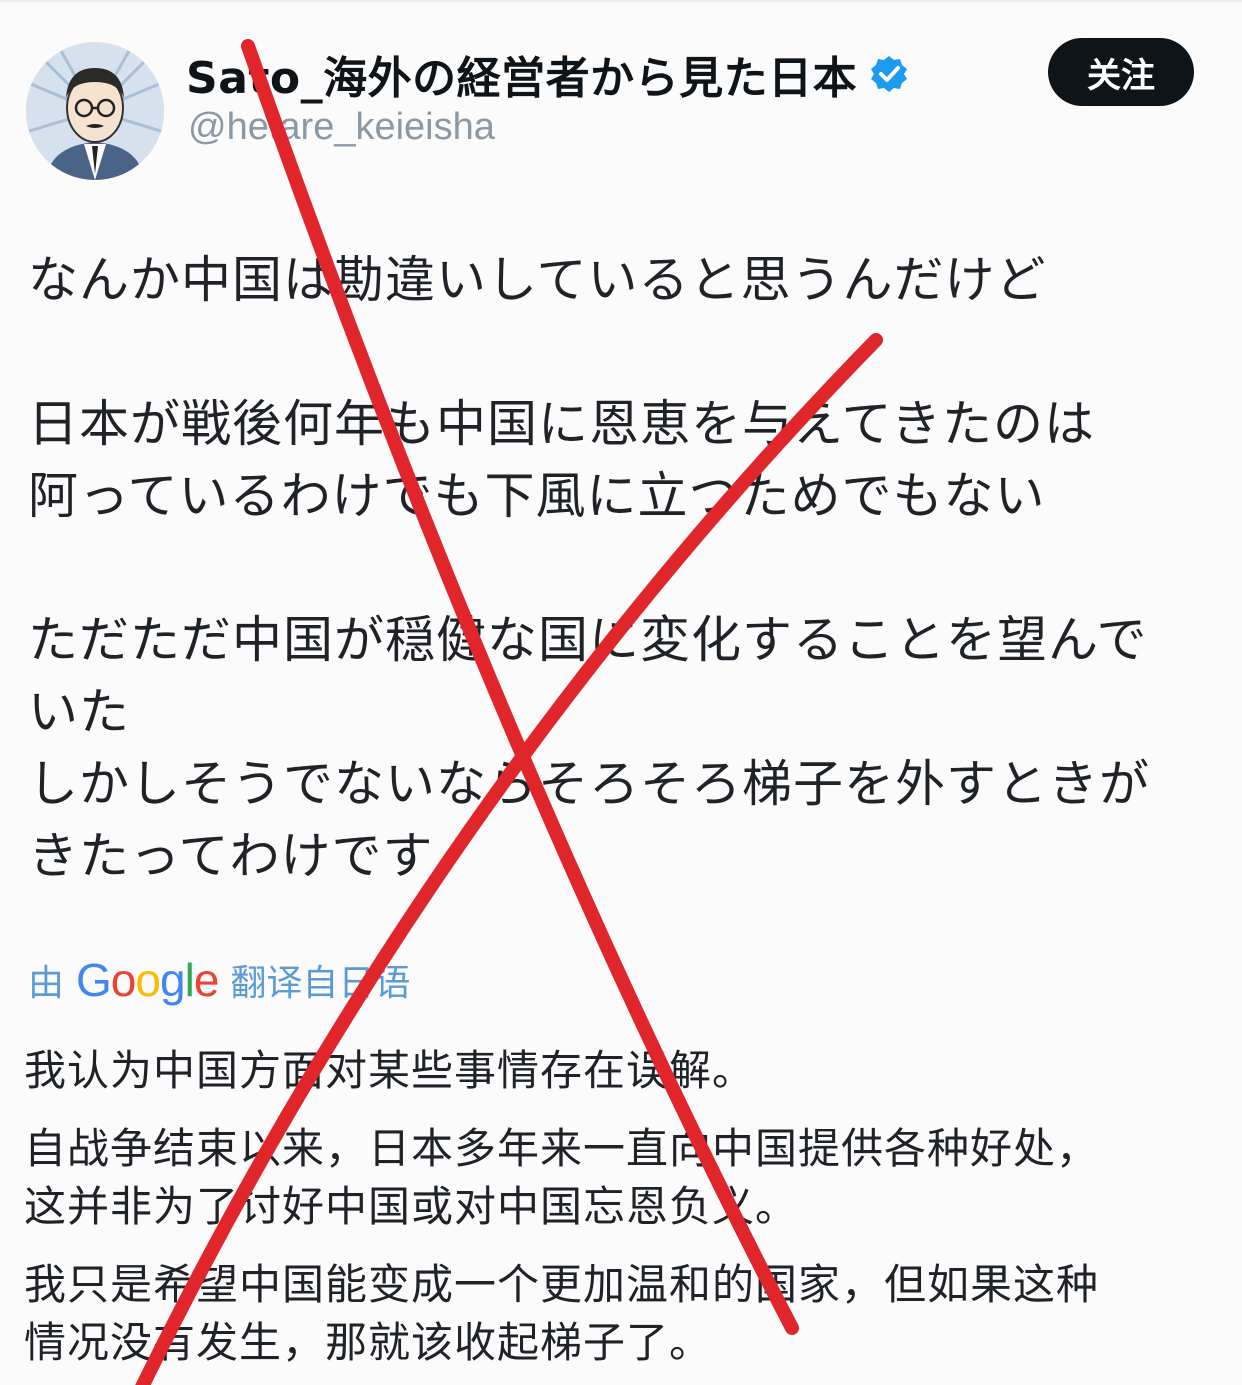 The height and width of the screenshot is (1385, 1242). Describe the element at coordinates (231, 856) in the screenshot. I see `tweet-line: きたってわけです` at that location.